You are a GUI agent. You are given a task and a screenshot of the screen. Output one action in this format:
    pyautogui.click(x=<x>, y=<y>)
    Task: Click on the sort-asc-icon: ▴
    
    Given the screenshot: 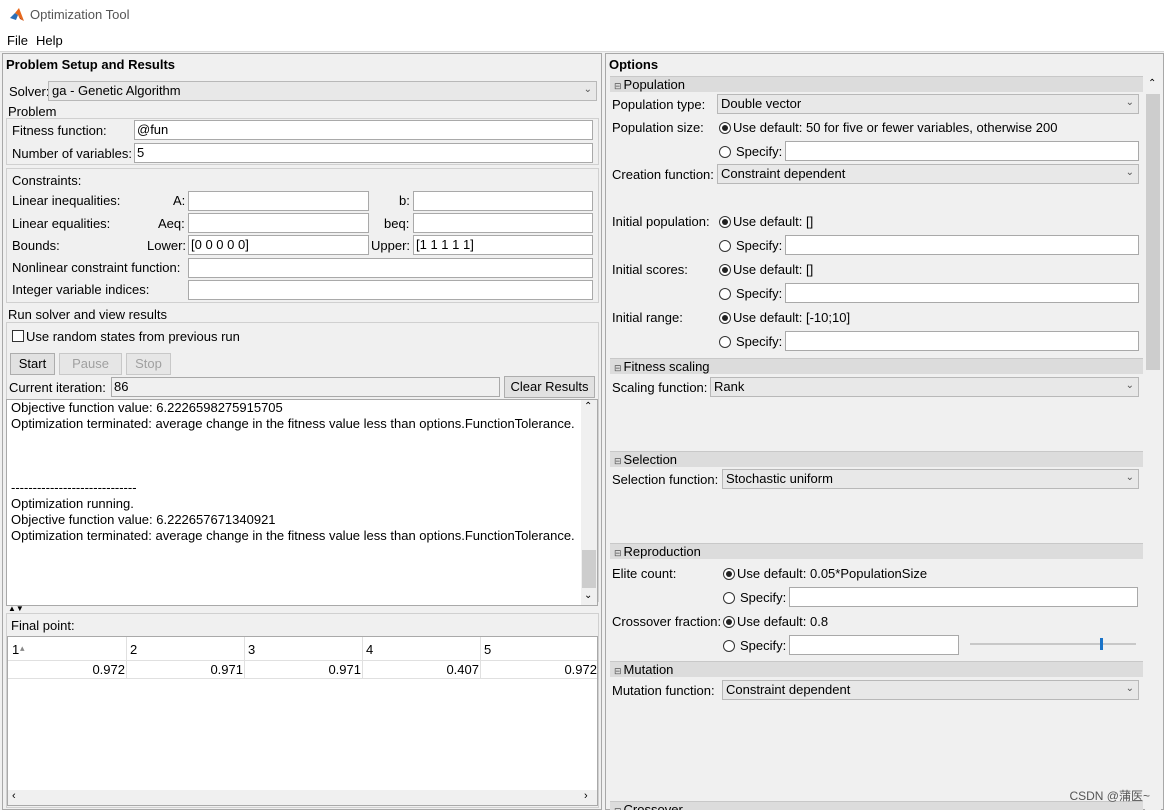 What is the action you would take?
    pyautogui.click(x=22, y=648)
    